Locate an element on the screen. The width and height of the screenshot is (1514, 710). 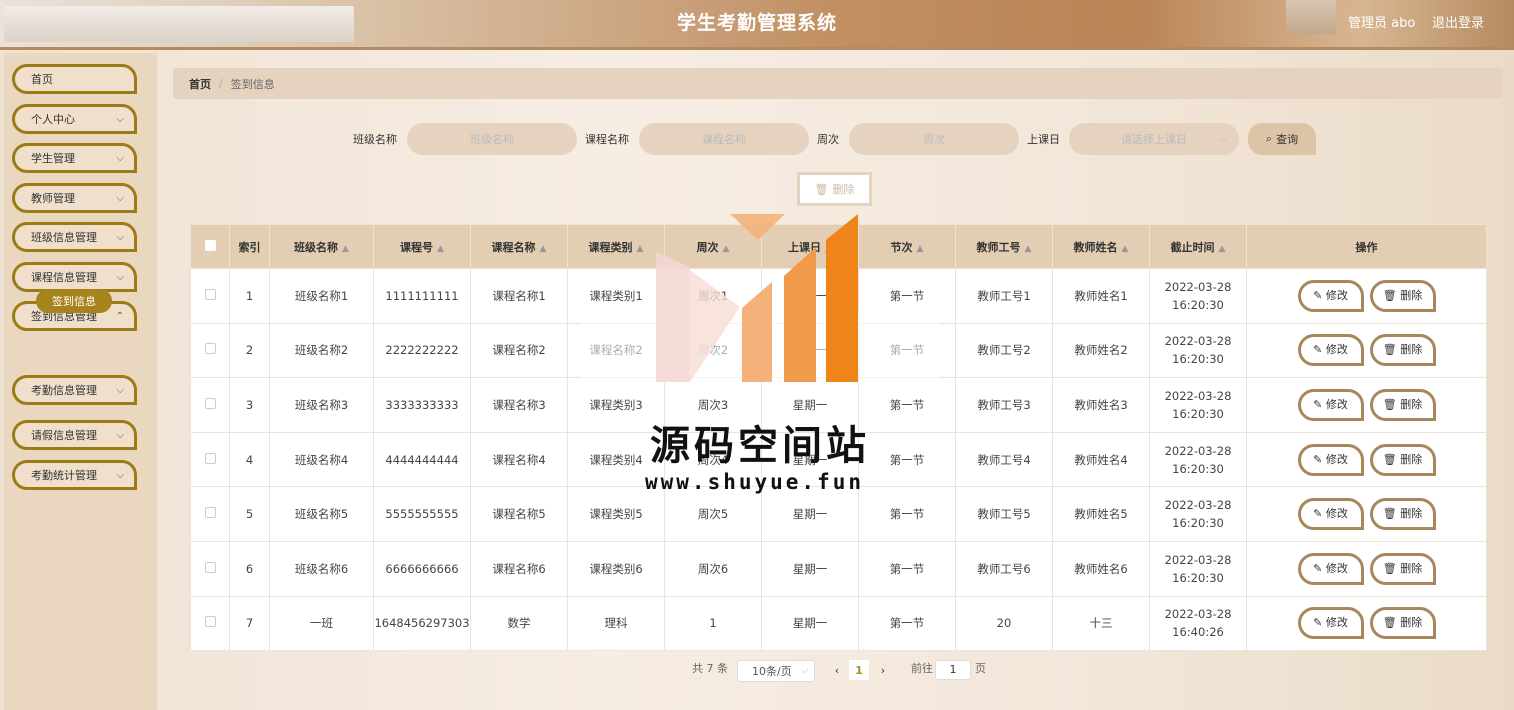
table-cell: 班级名称2 is located at coordinates (321, 350).